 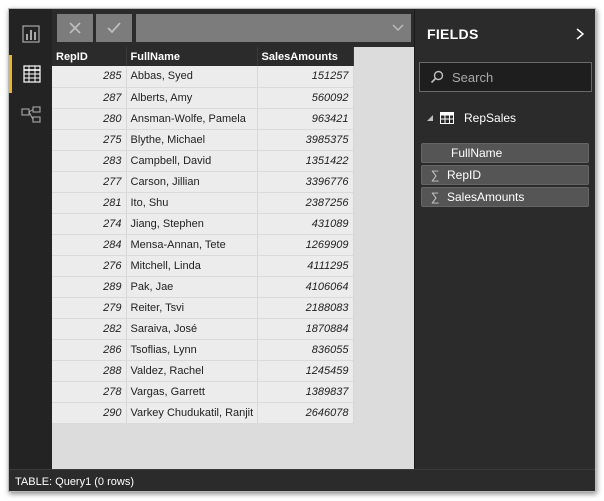 What do you see at coordinates (305, 329) in the screenshot?
I see `cell-salesamounts: 1870884` at bounding box center [305, 329].